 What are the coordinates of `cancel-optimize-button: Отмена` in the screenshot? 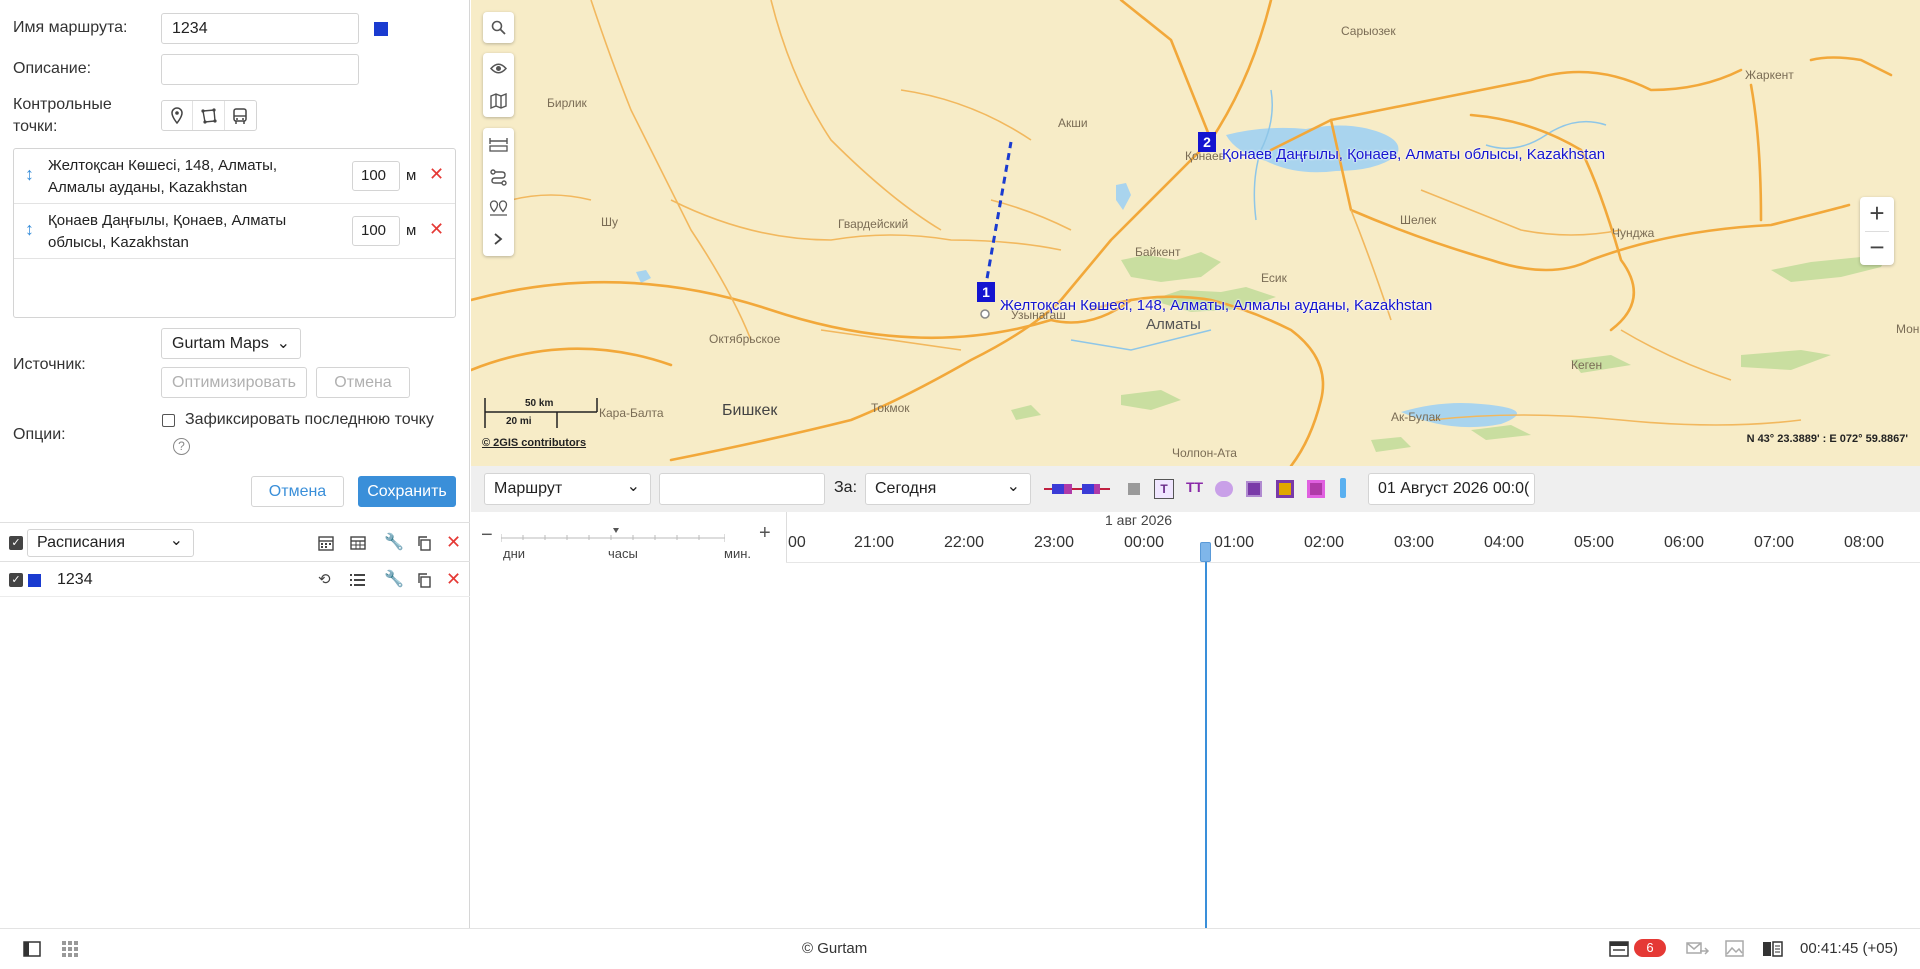 It's located at (363, 382).